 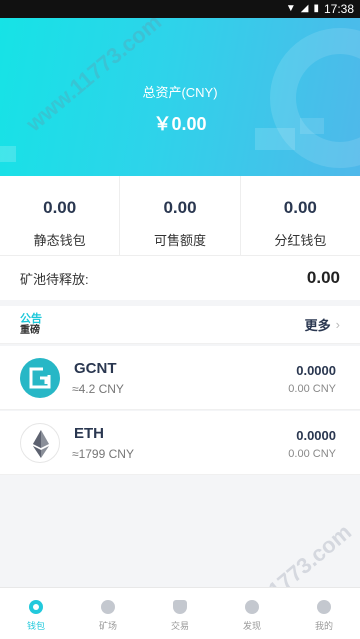 I want to click on tab-label: 钱包, so click(x=35, y=626).